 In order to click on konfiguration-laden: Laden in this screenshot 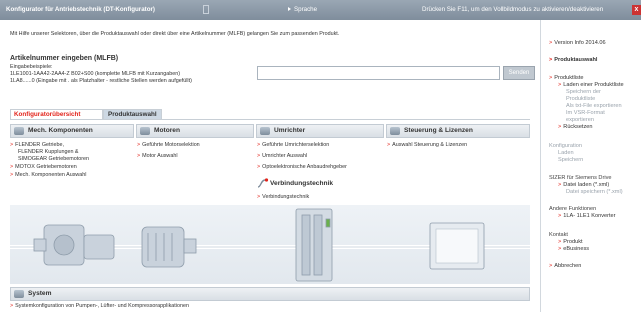, I will do `click(566, 153)`.